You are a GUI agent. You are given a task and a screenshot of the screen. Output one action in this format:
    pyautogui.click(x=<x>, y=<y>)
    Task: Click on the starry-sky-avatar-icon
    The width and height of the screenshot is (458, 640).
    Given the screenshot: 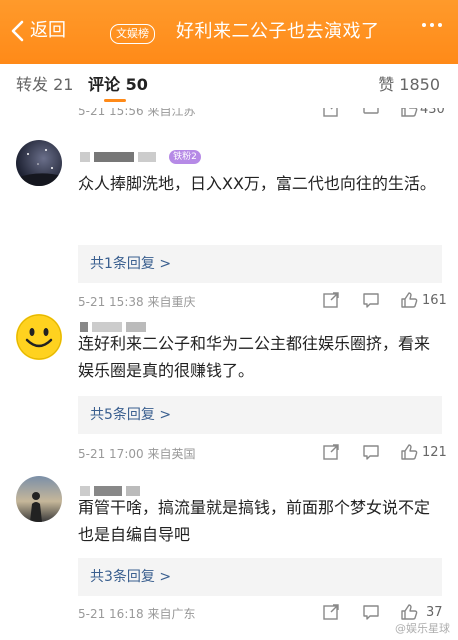 What is the action you would take?
    pyautogui.click(x=39, y=167)
    